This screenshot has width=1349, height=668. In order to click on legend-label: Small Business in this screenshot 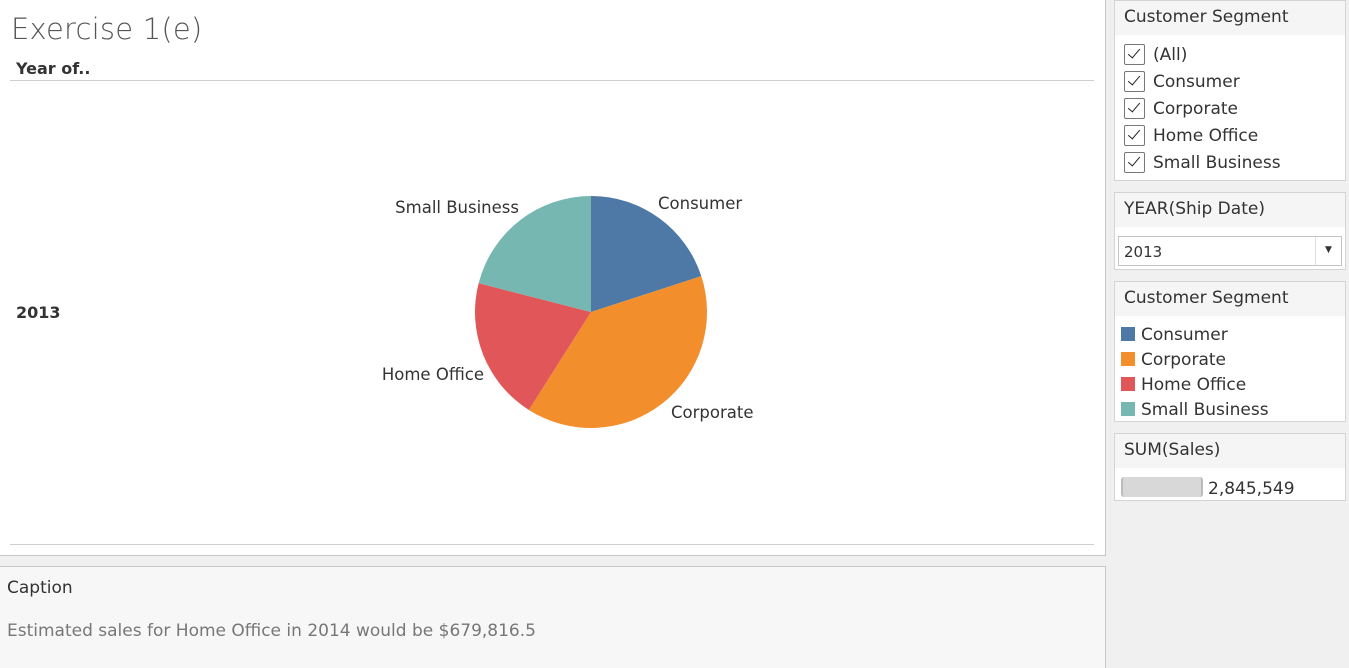, I will do `click(1205, 410)`.